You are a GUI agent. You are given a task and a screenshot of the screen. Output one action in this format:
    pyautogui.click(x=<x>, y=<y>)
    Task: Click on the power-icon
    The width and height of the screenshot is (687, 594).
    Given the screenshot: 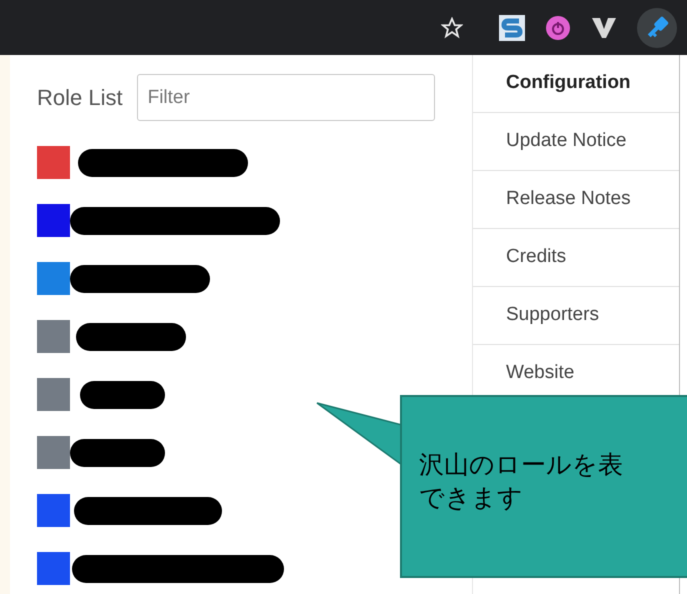 What is the action you would take?
    pyautogui.click(x=558, y=27)
    